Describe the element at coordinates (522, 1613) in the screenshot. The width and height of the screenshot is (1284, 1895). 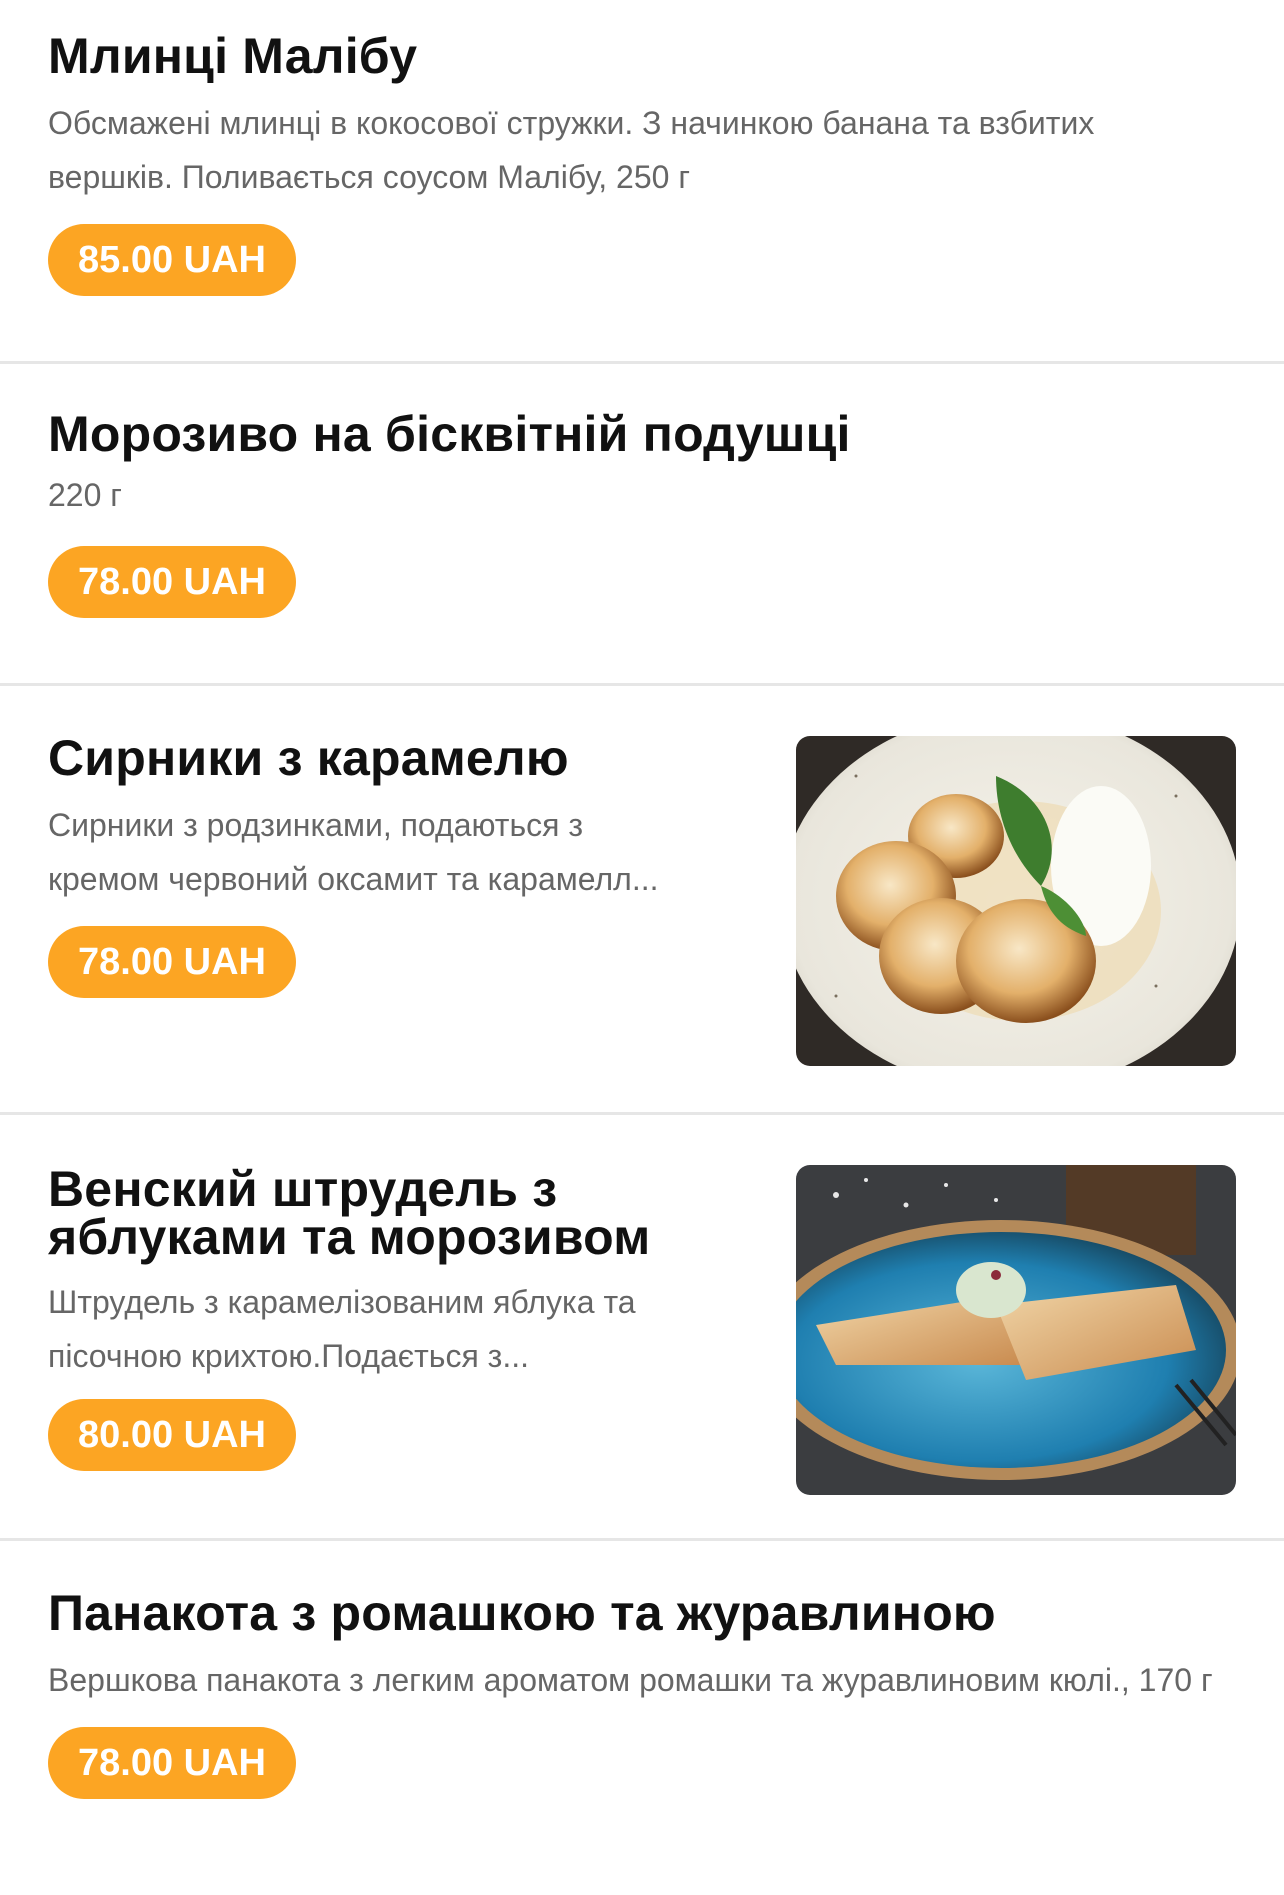
I see `item-title: Панакота з ромашкою та журавлиною` at that location.